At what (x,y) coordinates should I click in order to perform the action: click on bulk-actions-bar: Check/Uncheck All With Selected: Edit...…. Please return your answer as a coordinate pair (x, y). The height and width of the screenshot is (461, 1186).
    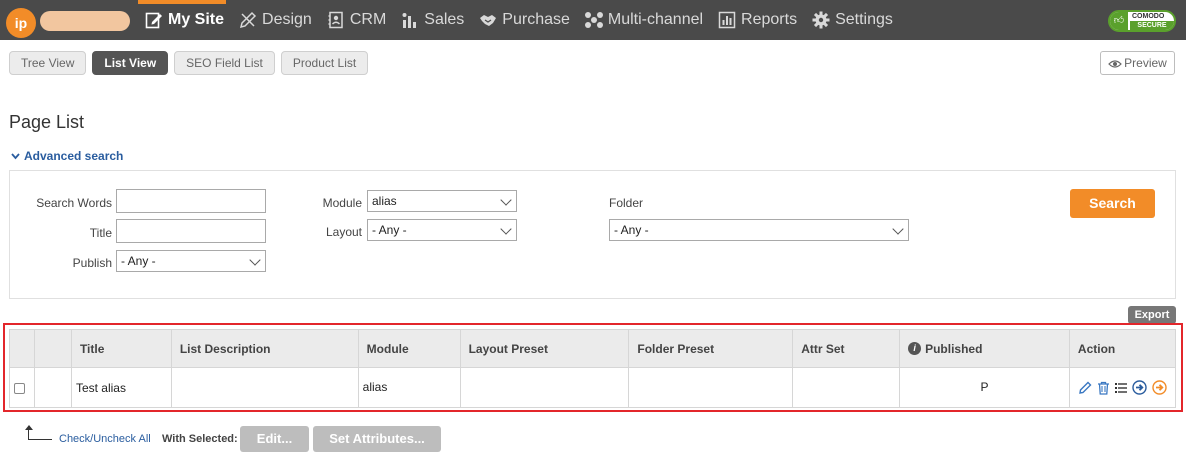
    Looking at the image, I should click on (235, 438).